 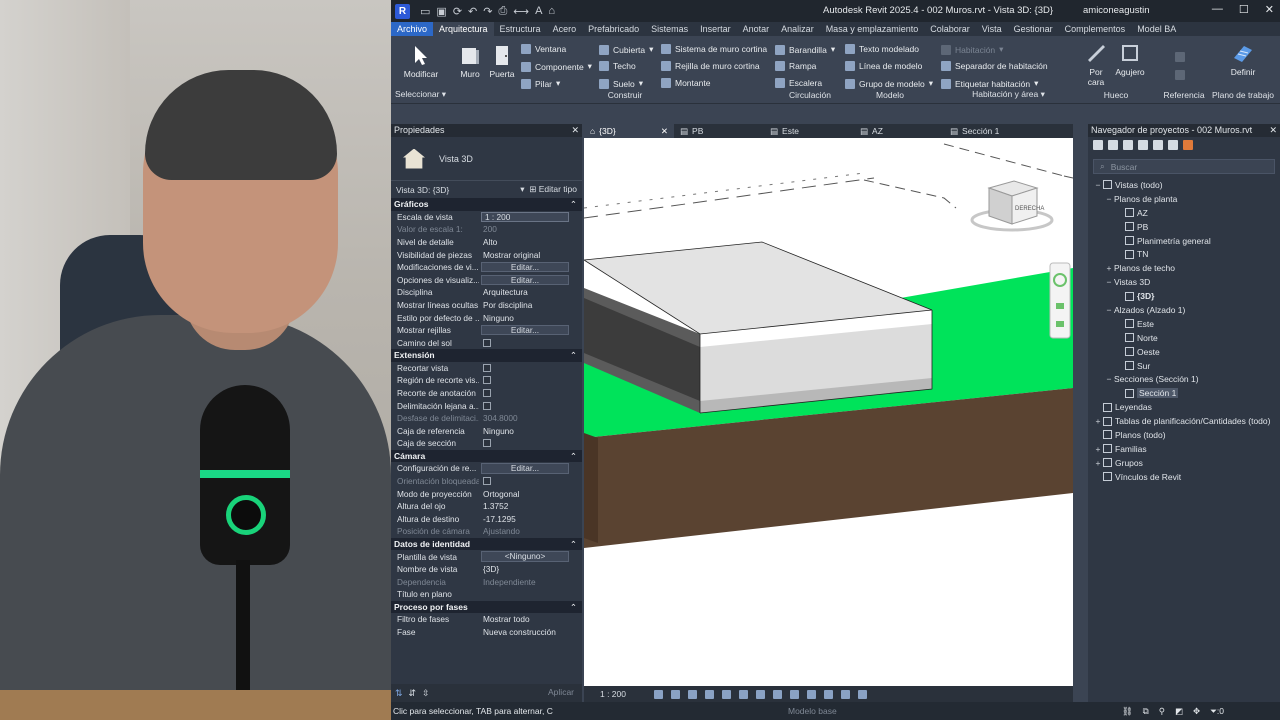 What do you see at coordinates (1273, 130) in the screenshot?
I see `close-browser-icon: ✕` at bounding box center [1273, 130].